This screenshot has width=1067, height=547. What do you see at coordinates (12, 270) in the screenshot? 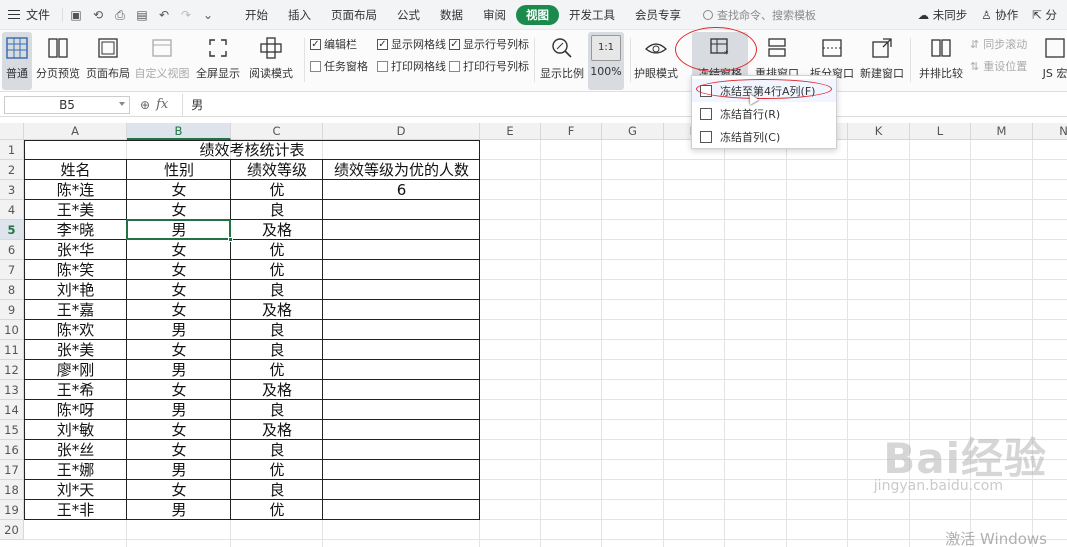
I see `row-header-7: 7` at bounding box center [12, 270].